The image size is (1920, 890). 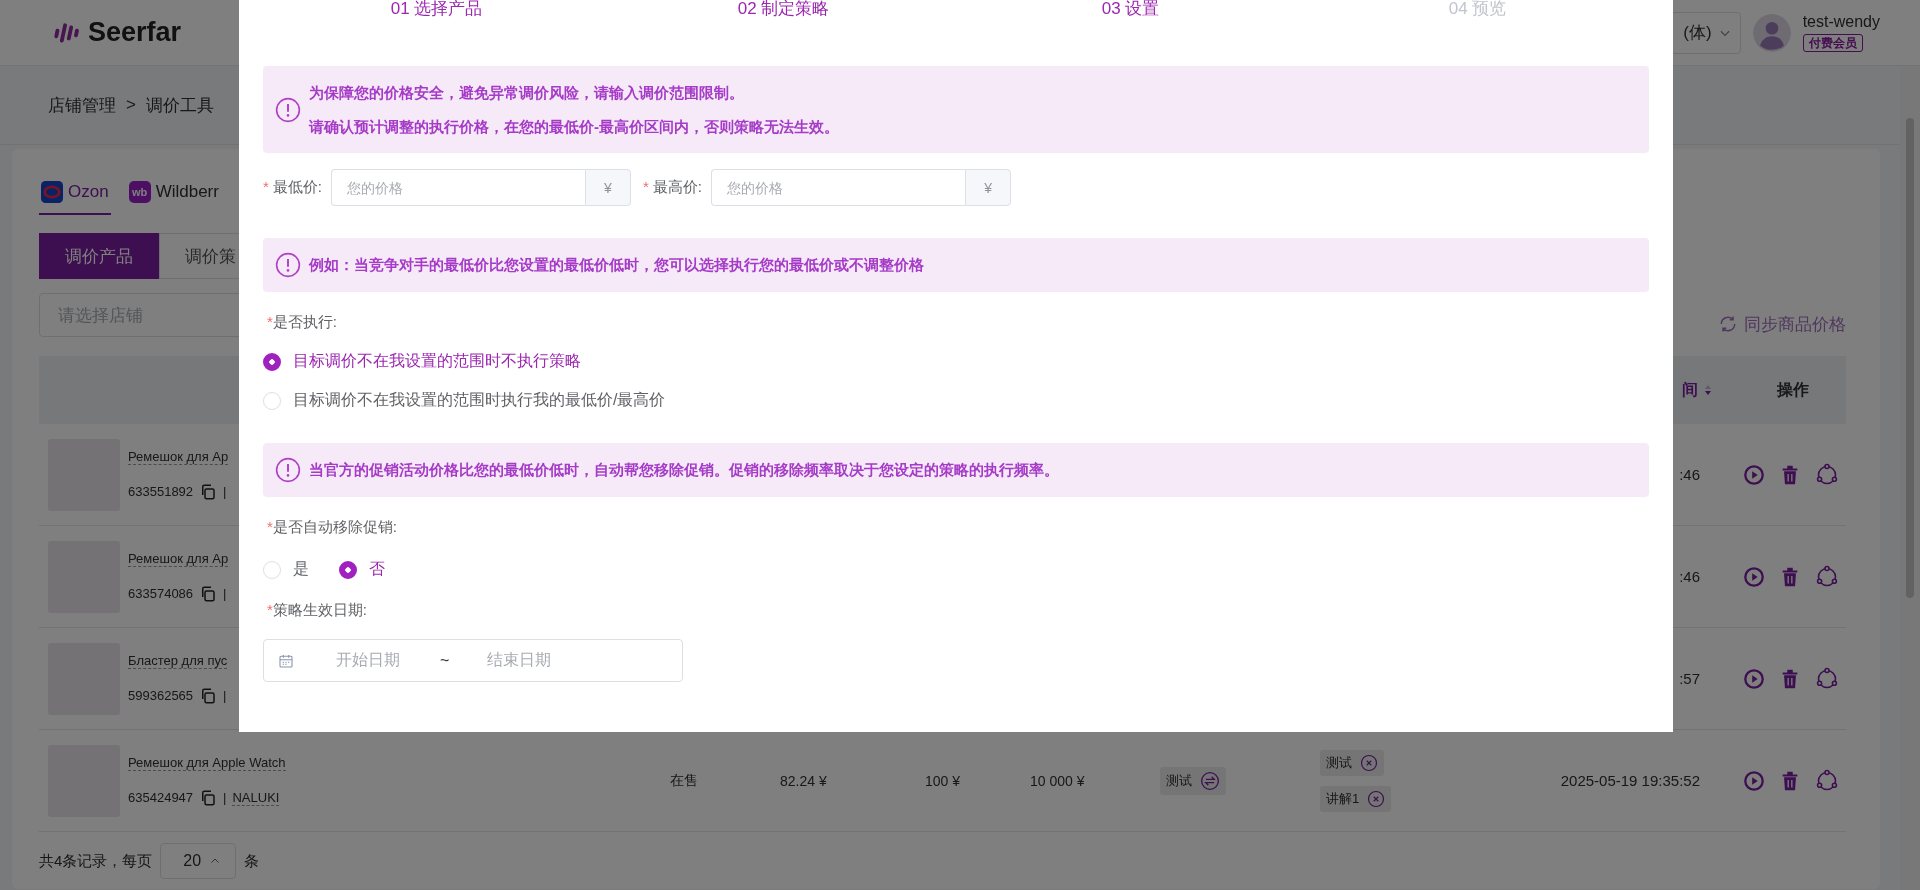 I want to click on logo-text: Seerfar, so click(x=135, y=32).